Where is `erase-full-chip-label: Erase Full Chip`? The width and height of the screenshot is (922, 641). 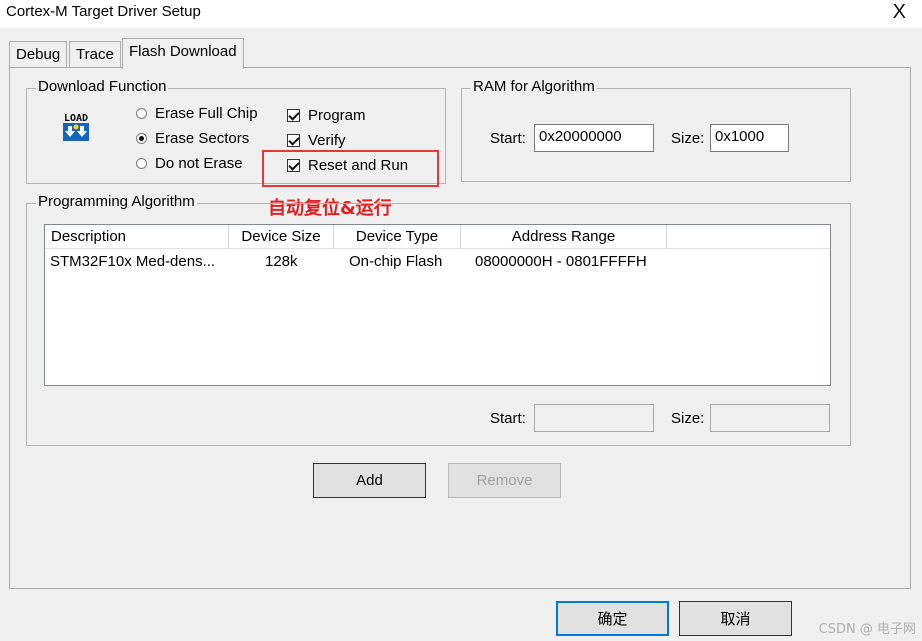 erase-full-chip-label: Erase Full Chip is located at coordinates (206, 113).